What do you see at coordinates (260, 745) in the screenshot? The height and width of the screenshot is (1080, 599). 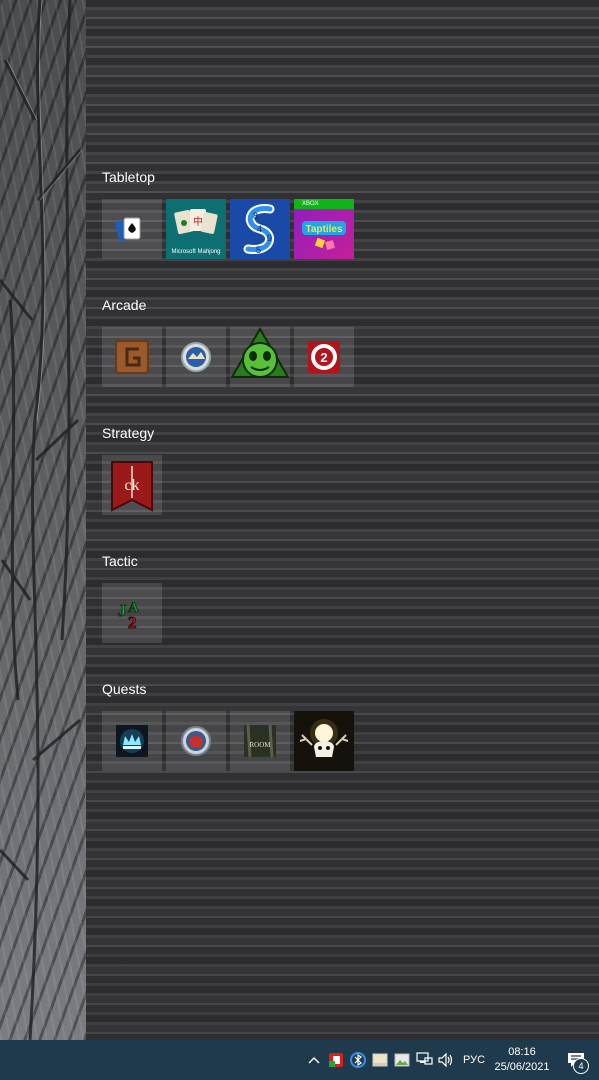 I see `room-label: ROOM` at bounding box center [260, 745].